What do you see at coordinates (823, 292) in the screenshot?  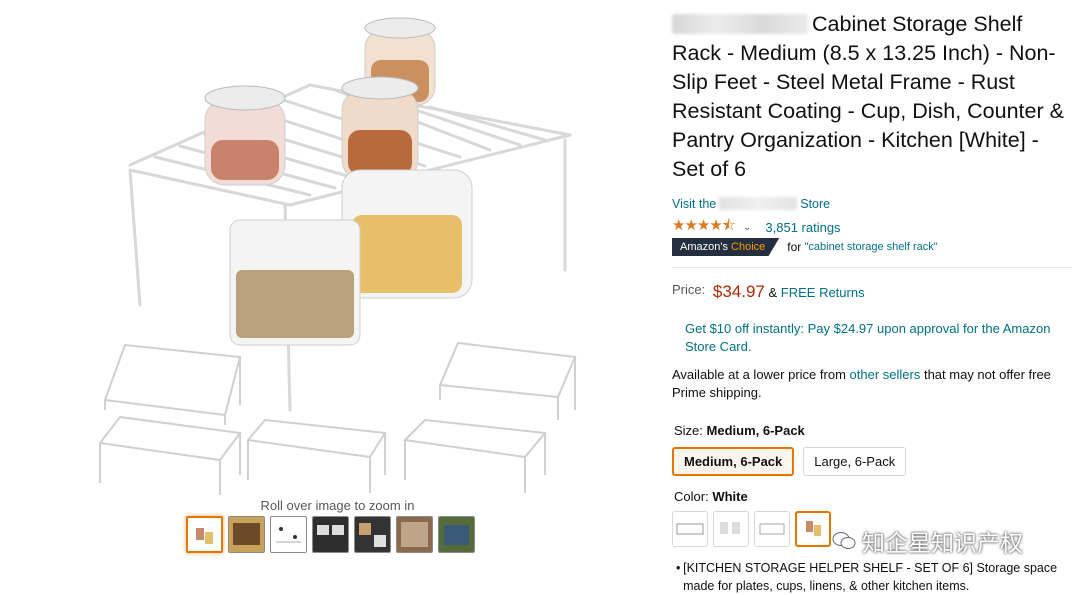 I see `free-returns-link: FREE Returns` at bounding box center [823, 292].